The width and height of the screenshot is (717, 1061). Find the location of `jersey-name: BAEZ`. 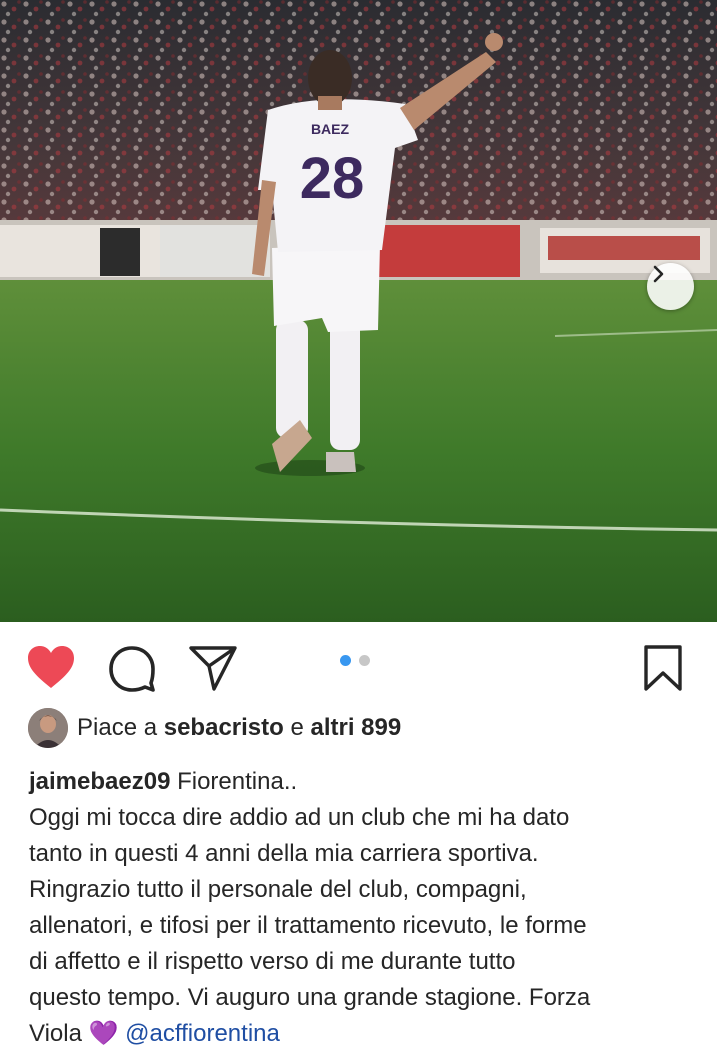

jersey-name: BAEZ is located at coordinates (330, 129).